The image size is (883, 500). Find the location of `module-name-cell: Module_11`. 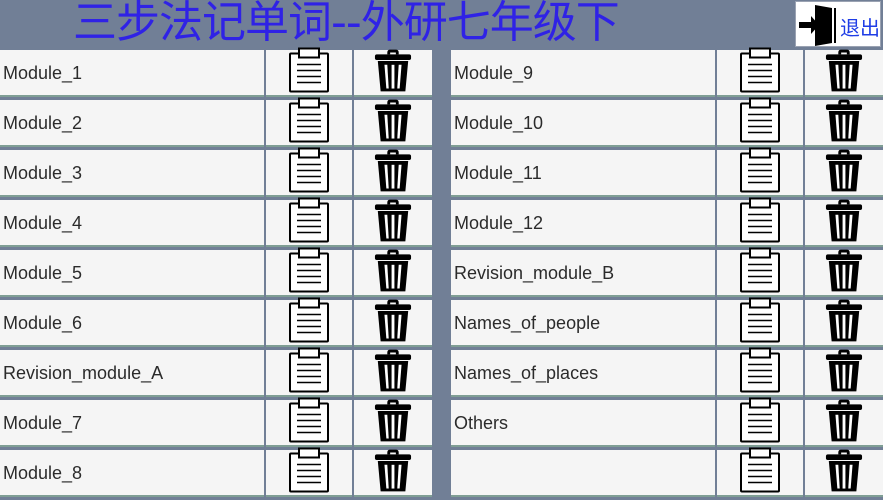

module-name-cell: Module_11 is located at coordinates (583, 173).